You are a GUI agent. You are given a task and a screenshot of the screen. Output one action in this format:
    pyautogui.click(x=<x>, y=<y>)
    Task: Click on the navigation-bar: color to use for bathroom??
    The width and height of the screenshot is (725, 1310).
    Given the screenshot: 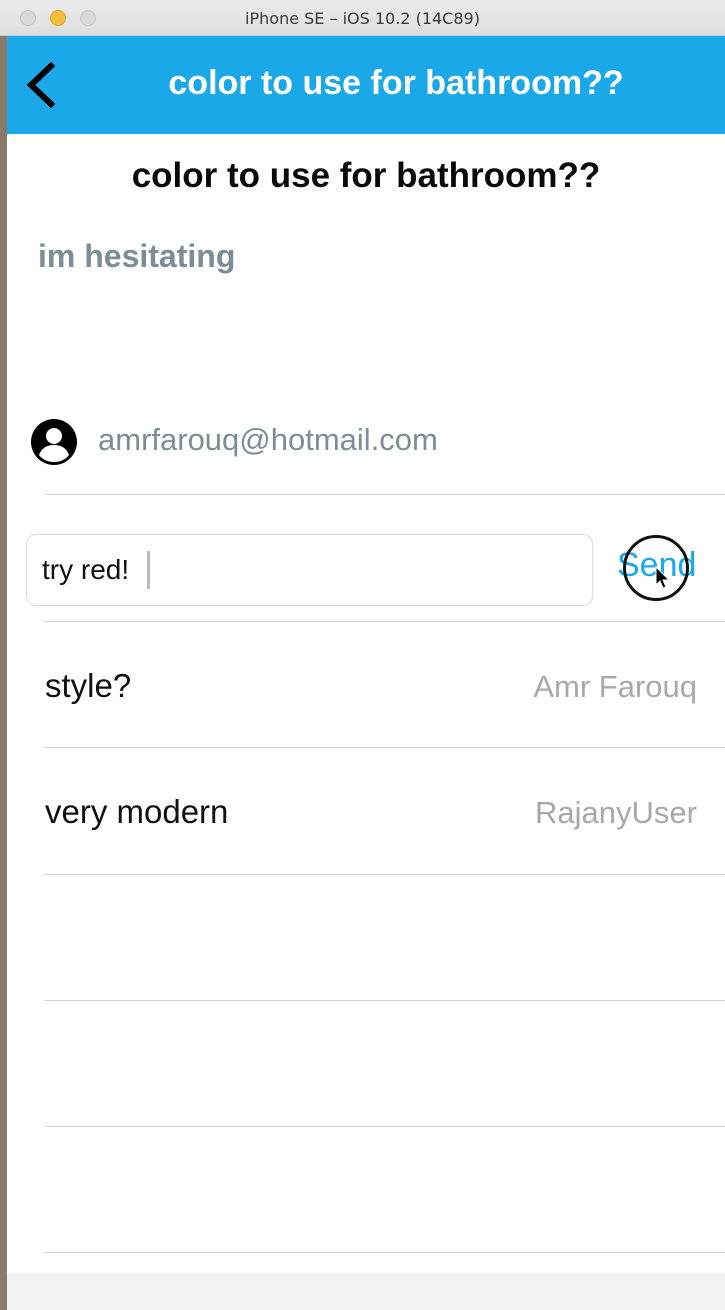 What is the action you would take?
    pyautogui.click(x=366, y=85)
    